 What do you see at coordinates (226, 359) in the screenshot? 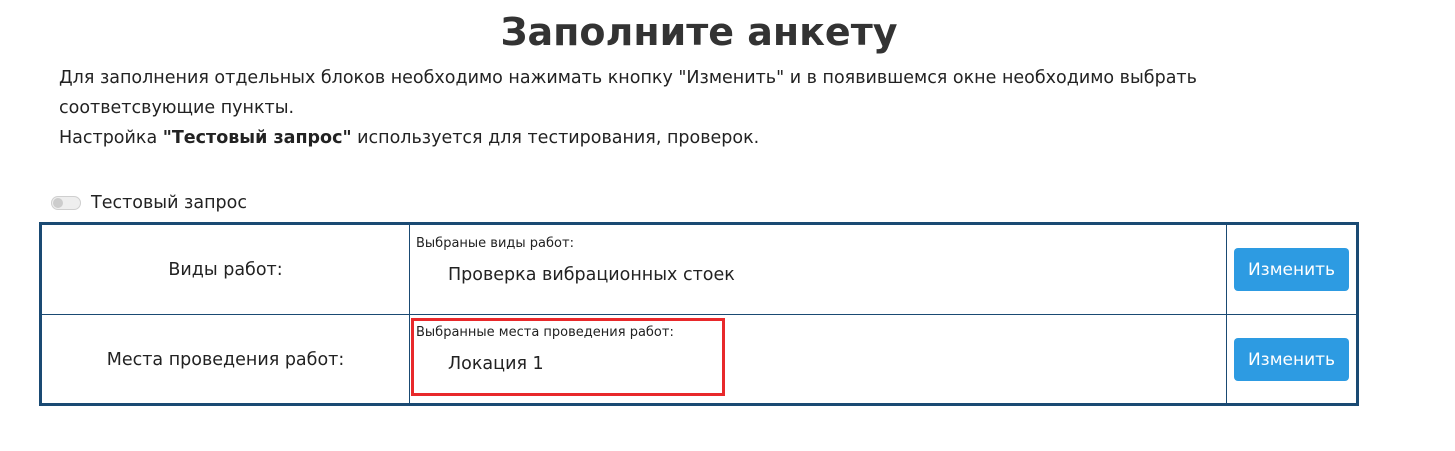
I see `work-locations-label: Места проведения работ:` at bounding box center [226, 359].